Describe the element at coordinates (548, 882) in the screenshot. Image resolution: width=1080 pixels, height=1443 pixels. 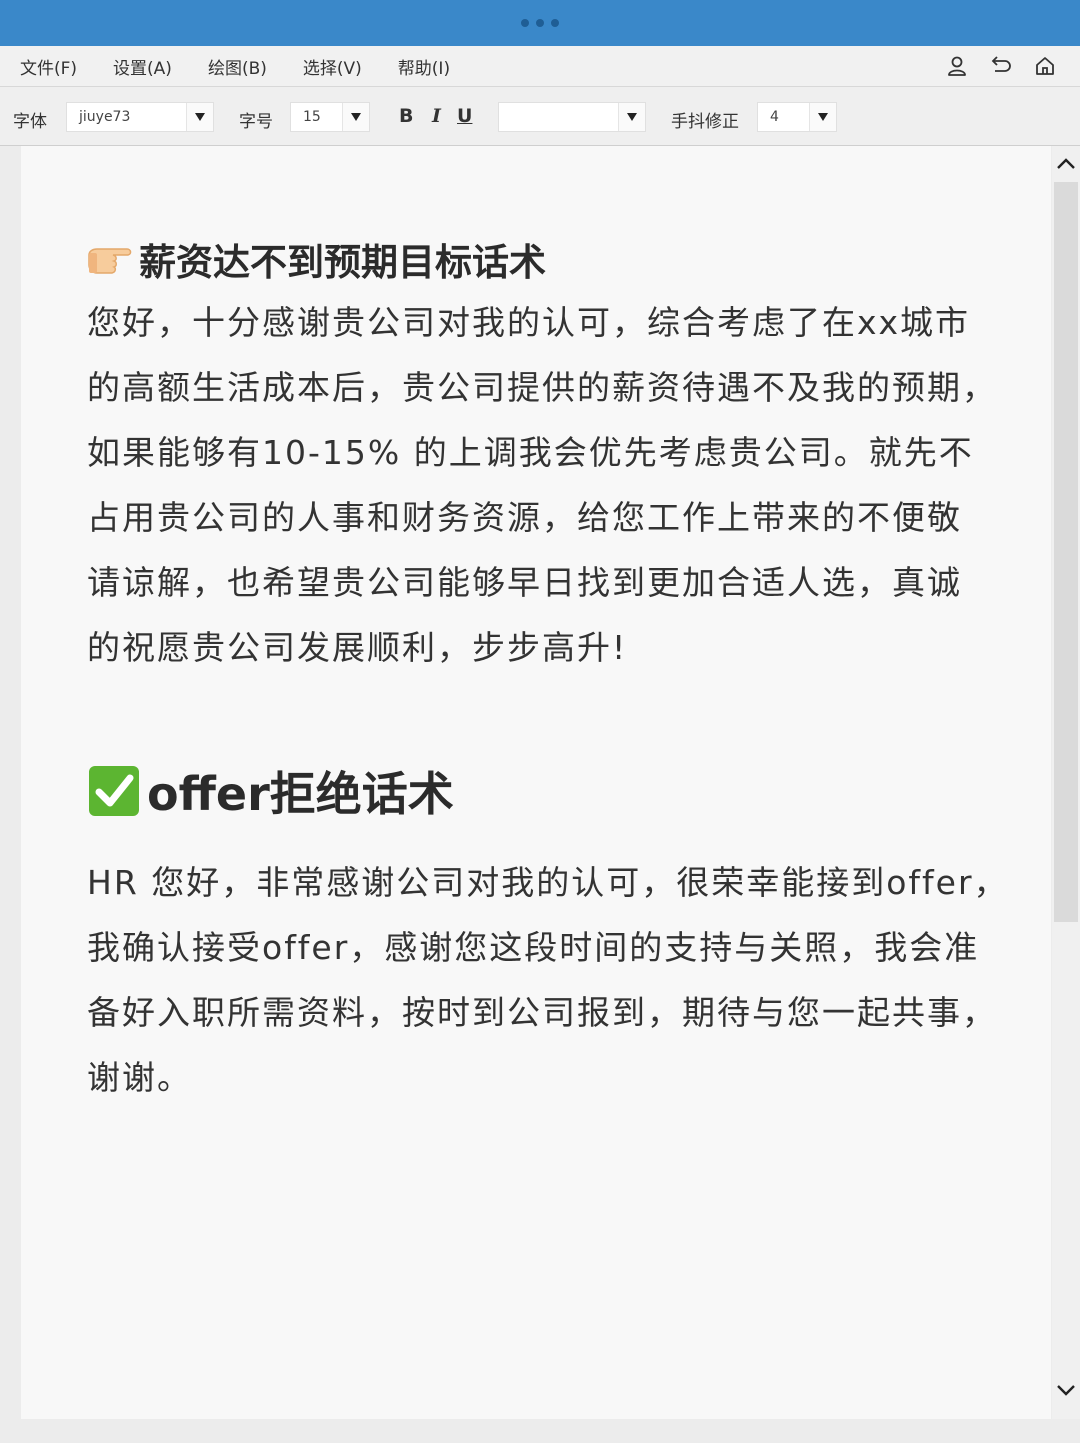
I see `section2-line: HR 您好，非常感谢公司对我的认可，很荣幸能接到offer，` at that location.